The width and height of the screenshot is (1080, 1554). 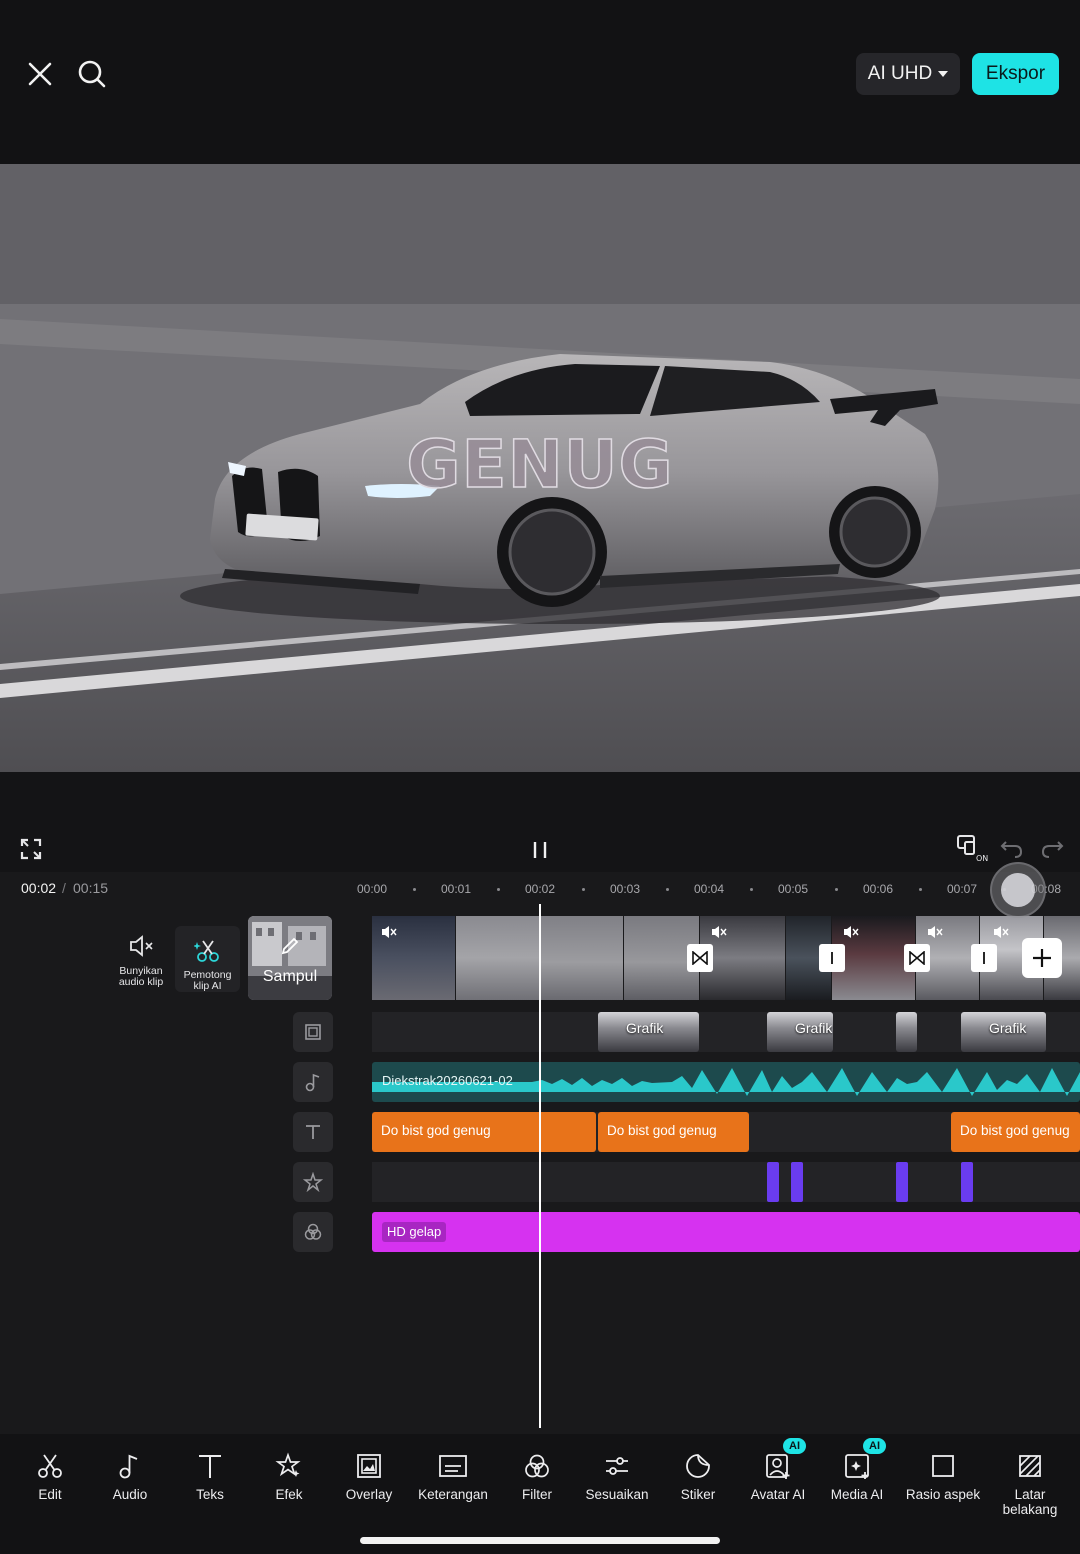 I want to click on add-clip-button, so click(x=1042, y=958).